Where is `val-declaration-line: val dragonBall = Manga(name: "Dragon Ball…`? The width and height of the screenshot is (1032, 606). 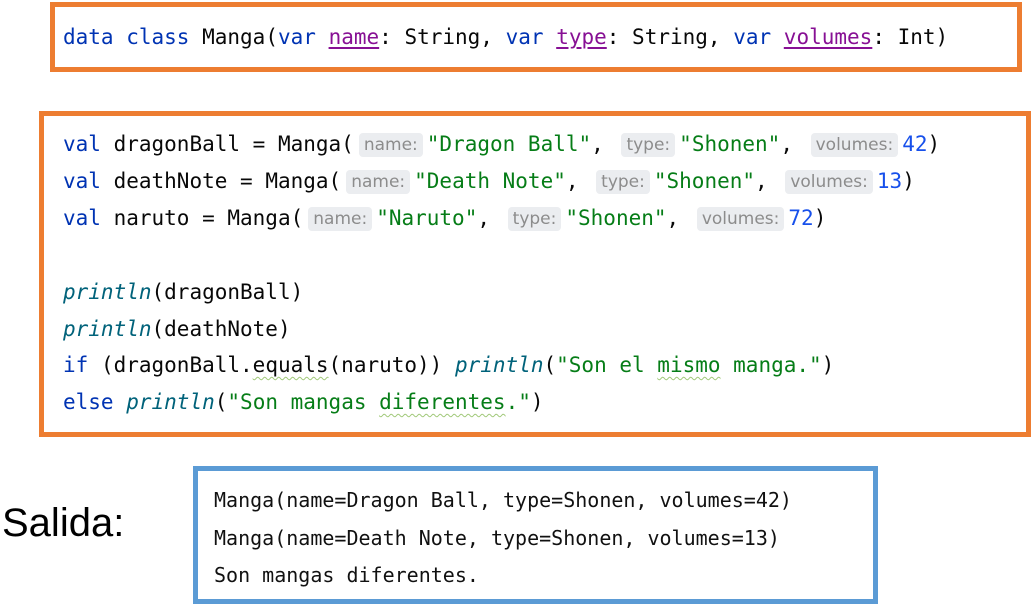
val-declaration-line: val dragonBall = Manga(name: "Dragon Ball… is located at coordinates (501, 144).